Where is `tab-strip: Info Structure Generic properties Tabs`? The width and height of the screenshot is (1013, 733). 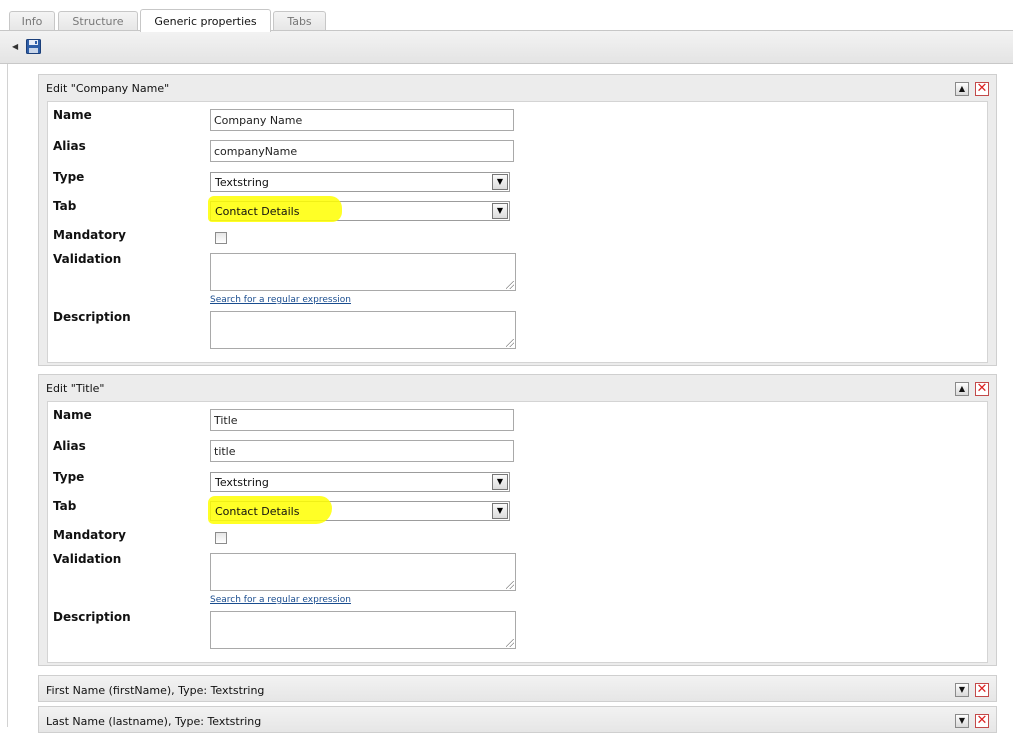
tab-strip: Info Structure Generic properties Tabs is located at coordinates (506, 16).